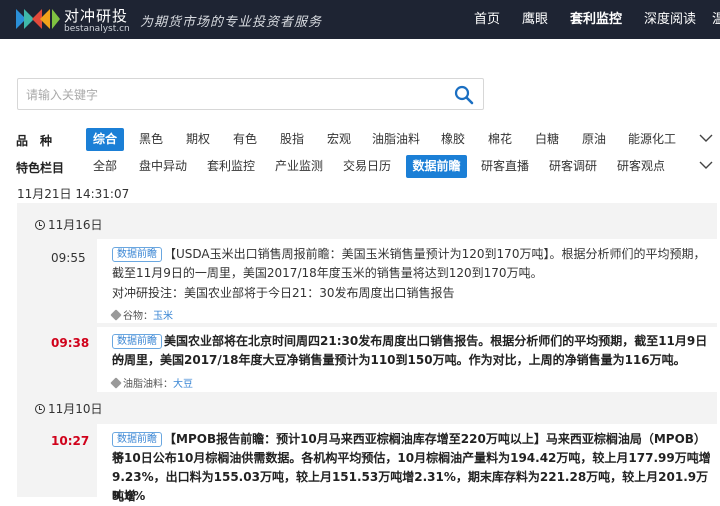 This screenshot has height=506, width=720. Describe the element at coordinates (594, 139) in the screenshot. I see `category-chip-crude-oil: 原油` at that location.